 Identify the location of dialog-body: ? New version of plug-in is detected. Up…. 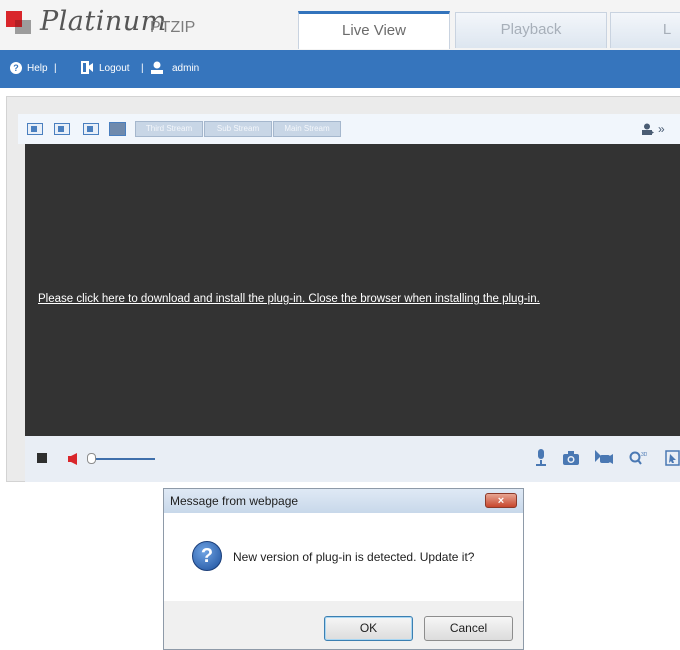
(343, 557).